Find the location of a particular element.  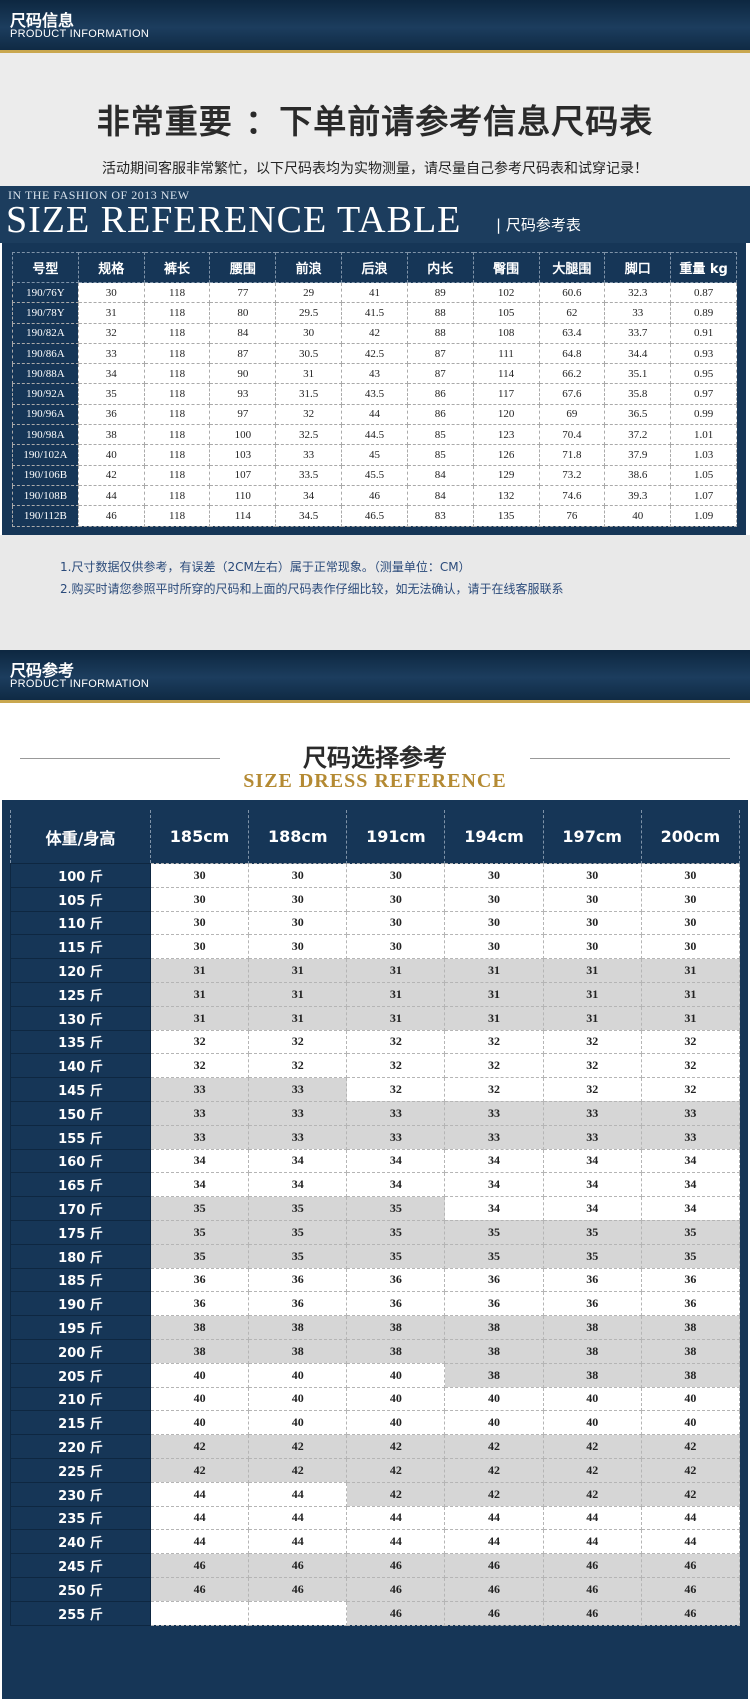

weight-row-header: 230 斤 is located at coordinates (80, 1494).